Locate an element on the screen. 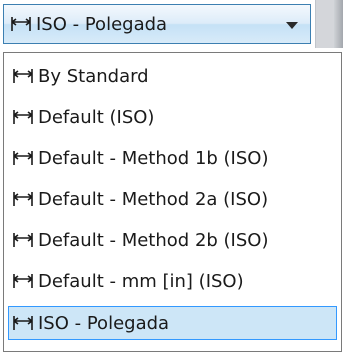  list-item-by-standard: By Standard is located at coordinates (172, 76).